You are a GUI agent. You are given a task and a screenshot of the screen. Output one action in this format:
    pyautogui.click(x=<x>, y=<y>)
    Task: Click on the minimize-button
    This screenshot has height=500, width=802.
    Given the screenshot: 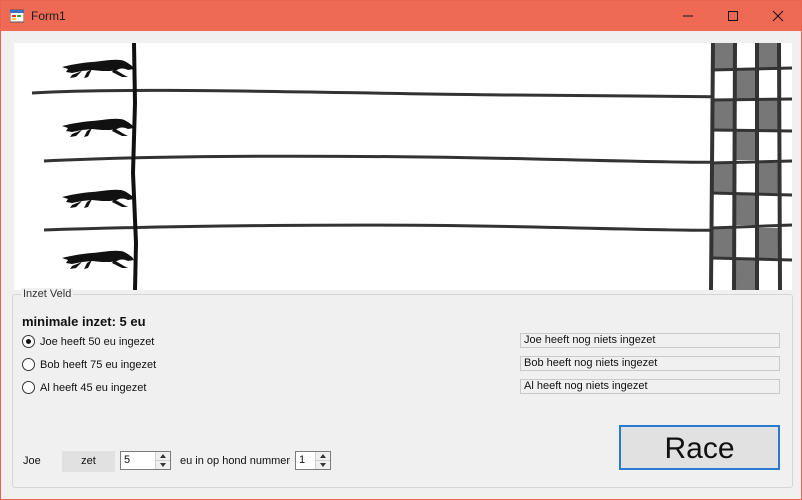 What is the action you would take?
    pyautogui.click(x=688, y=16)
    